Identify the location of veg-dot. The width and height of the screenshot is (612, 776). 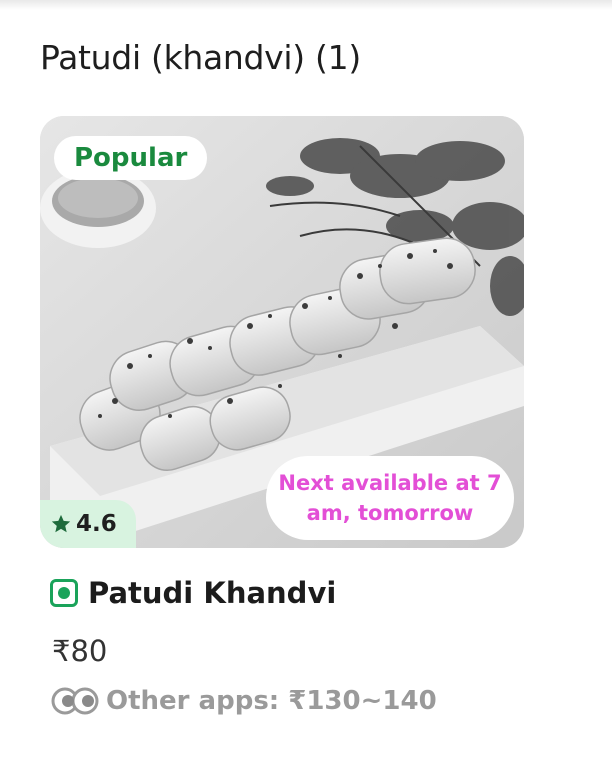
(64, 593).